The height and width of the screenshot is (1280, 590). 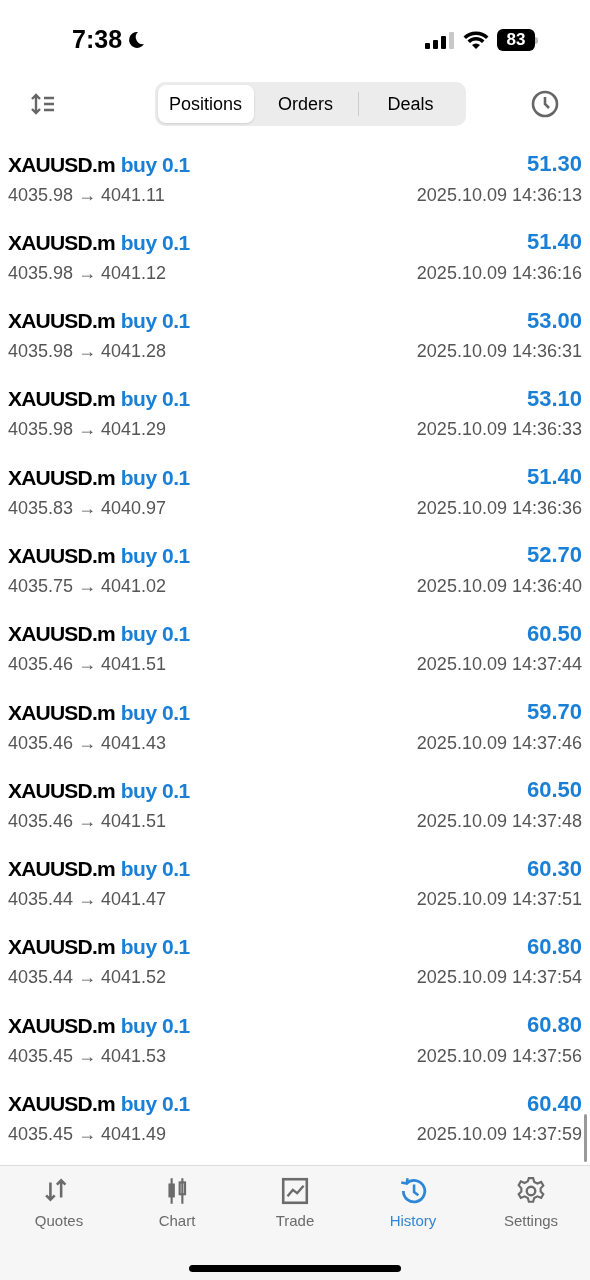 What do you see at coordinates (516, 40) in the screenshot?
I see `battery-level: 83` at bounding box center [516, 40].